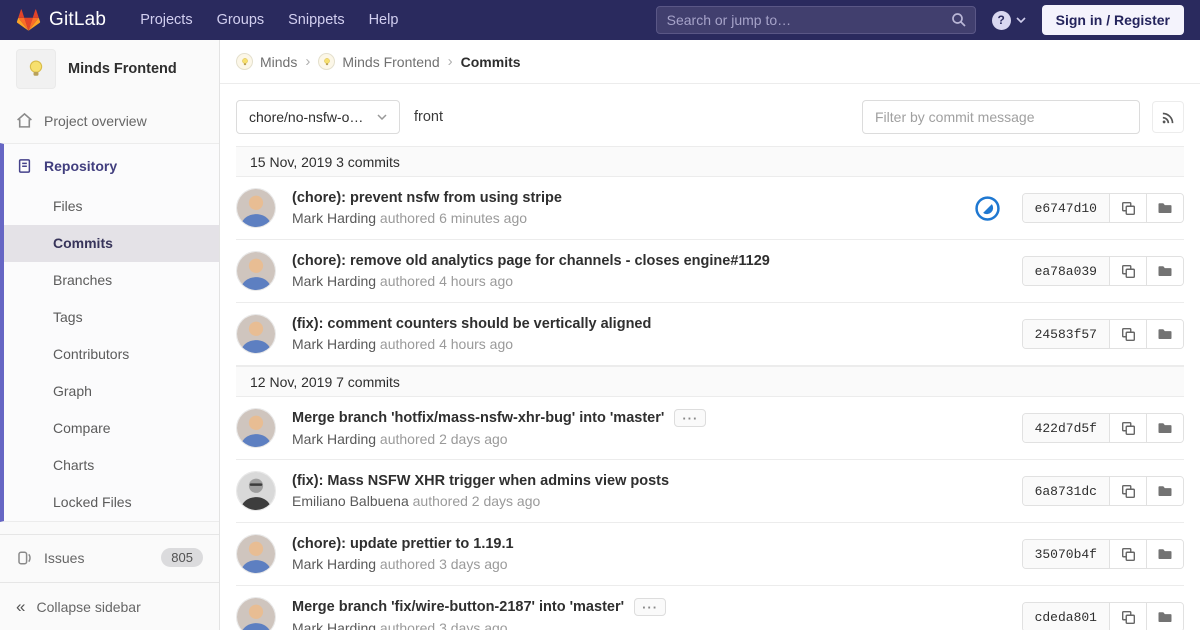 This screenshot has height=630, width=1200. I want to click on commit-sha-link: e6747d10, so click(1065, 208).